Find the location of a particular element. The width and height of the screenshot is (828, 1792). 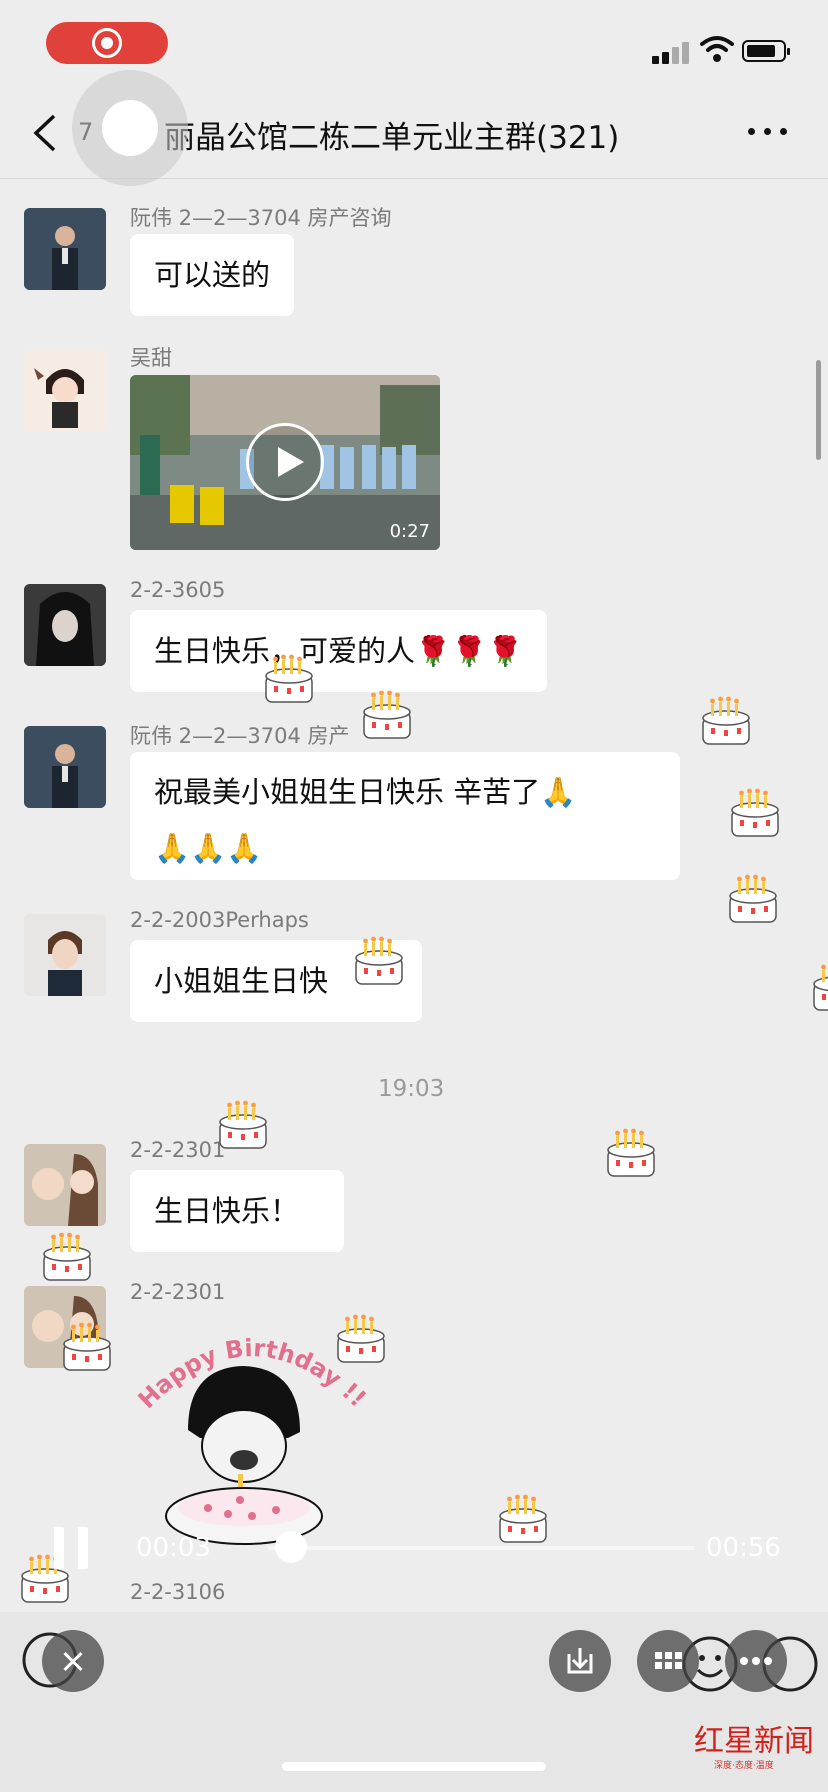

more-button is located at coordinates (756, 1661).